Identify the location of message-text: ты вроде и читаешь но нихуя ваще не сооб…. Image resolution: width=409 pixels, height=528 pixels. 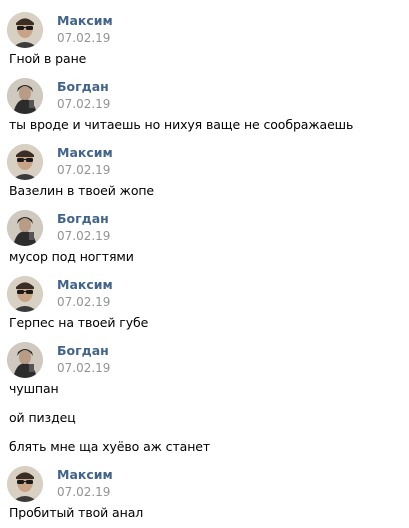
(181, 124).